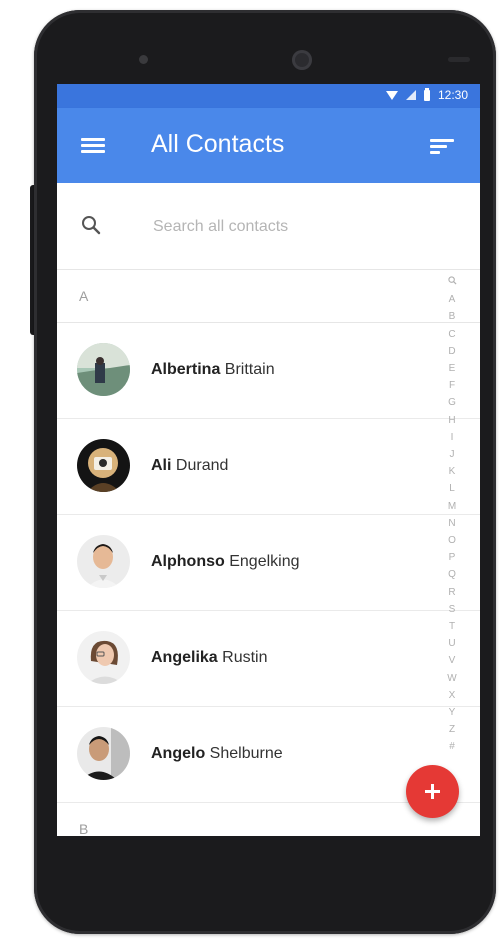 This screenshot has height=939, width=499. What do you see at coordinates (84, 828) in the screenshot?
I see `section-letter: B` at bounding box center [84, 828].